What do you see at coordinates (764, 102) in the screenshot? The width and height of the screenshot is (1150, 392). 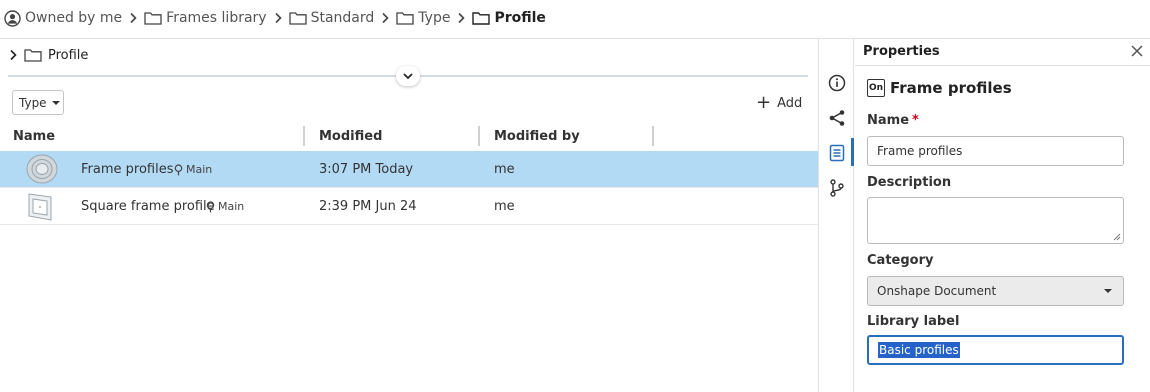 I see `plus-icon: +` at bounding box center [764, 102].